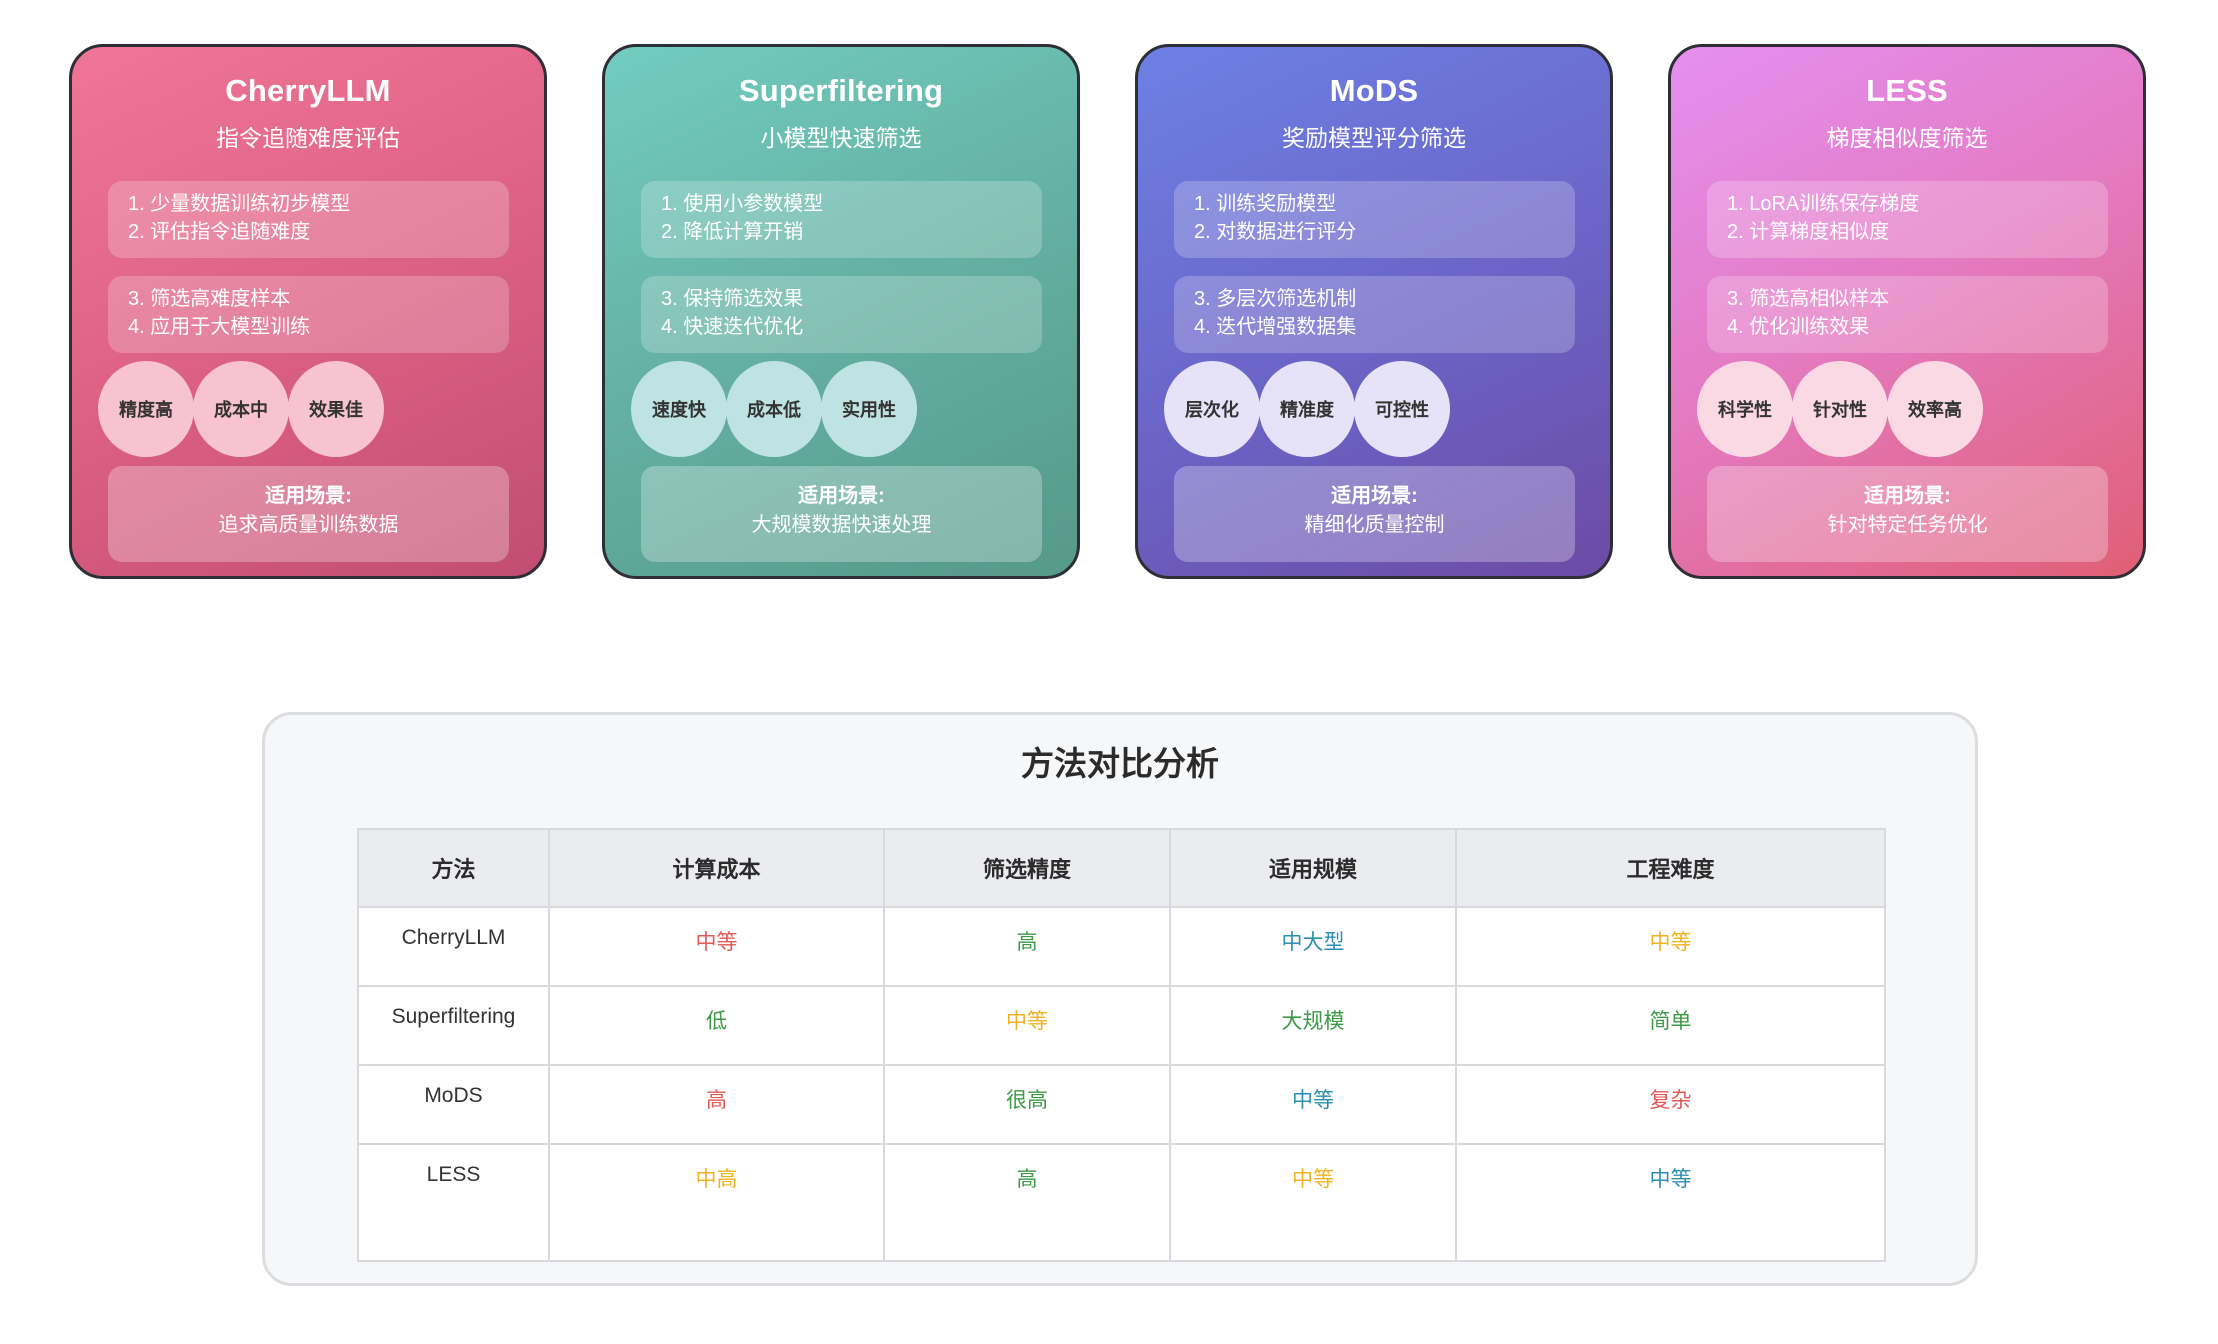 The width and height of the screenshot is (2218, 1344). I want to click on card-subtitle: 奖励模型评分筛选, so click(1374, 138).